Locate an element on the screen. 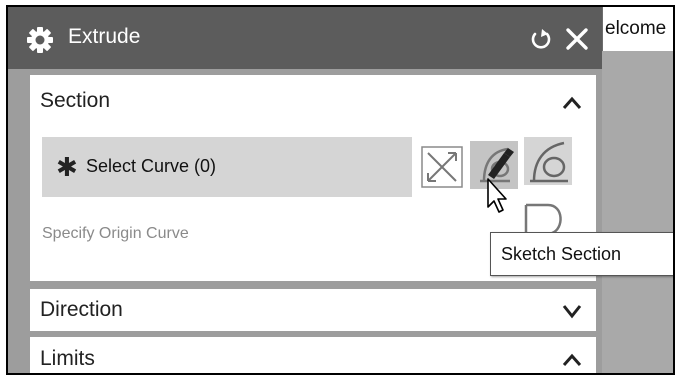  asterisk-icon: ✱ is located at coordinates (67, 167).